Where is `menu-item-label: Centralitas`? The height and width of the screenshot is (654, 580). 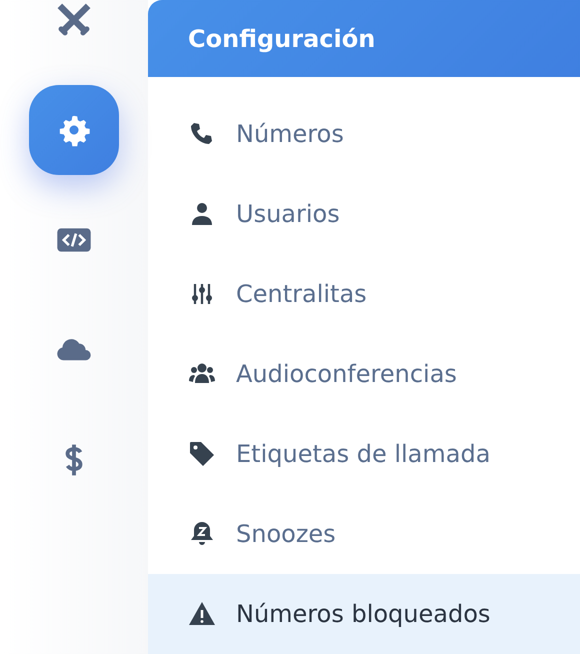 menu-item-label: Centralitas is located at coordinates (301, 294).